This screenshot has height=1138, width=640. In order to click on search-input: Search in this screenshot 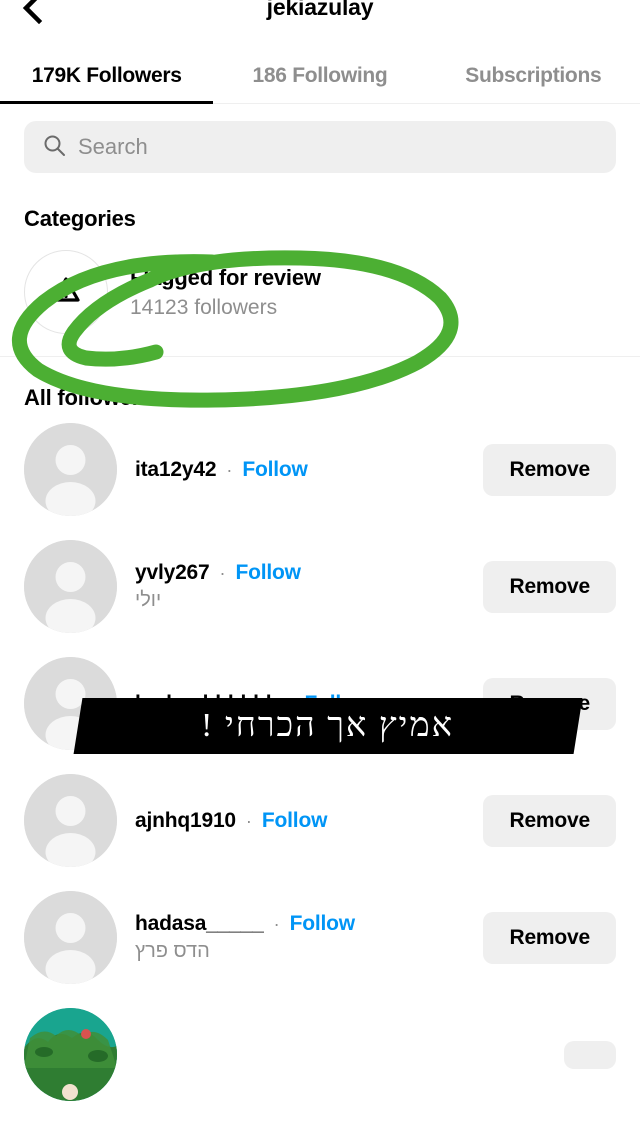, I will do `click(320, 147)`.